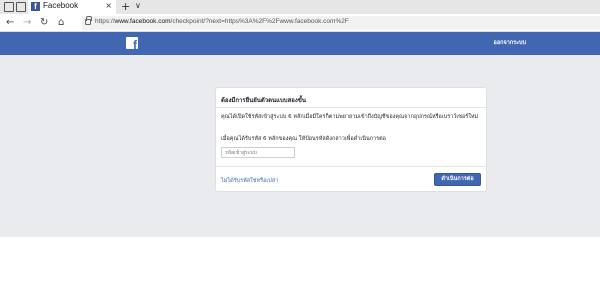 The width and height of the screenshot is (600, 299). What do you see at coordinates (300, 43) in the screenshot?
I see `facebook-header: f ออกจากระบบ` at bounding box center [300, 43].